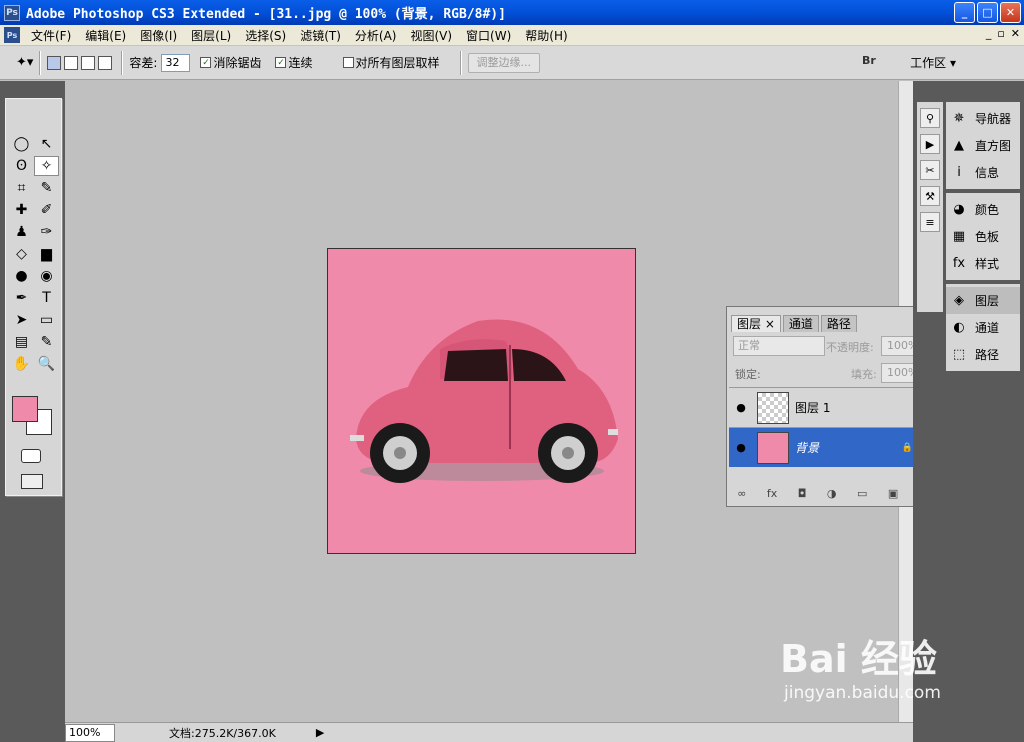 The image size is (1024, 742). What do you see at coordinates (12, 35) in the screenshot?
I see `document-icon: Ps` at bounding box center [12, 35].